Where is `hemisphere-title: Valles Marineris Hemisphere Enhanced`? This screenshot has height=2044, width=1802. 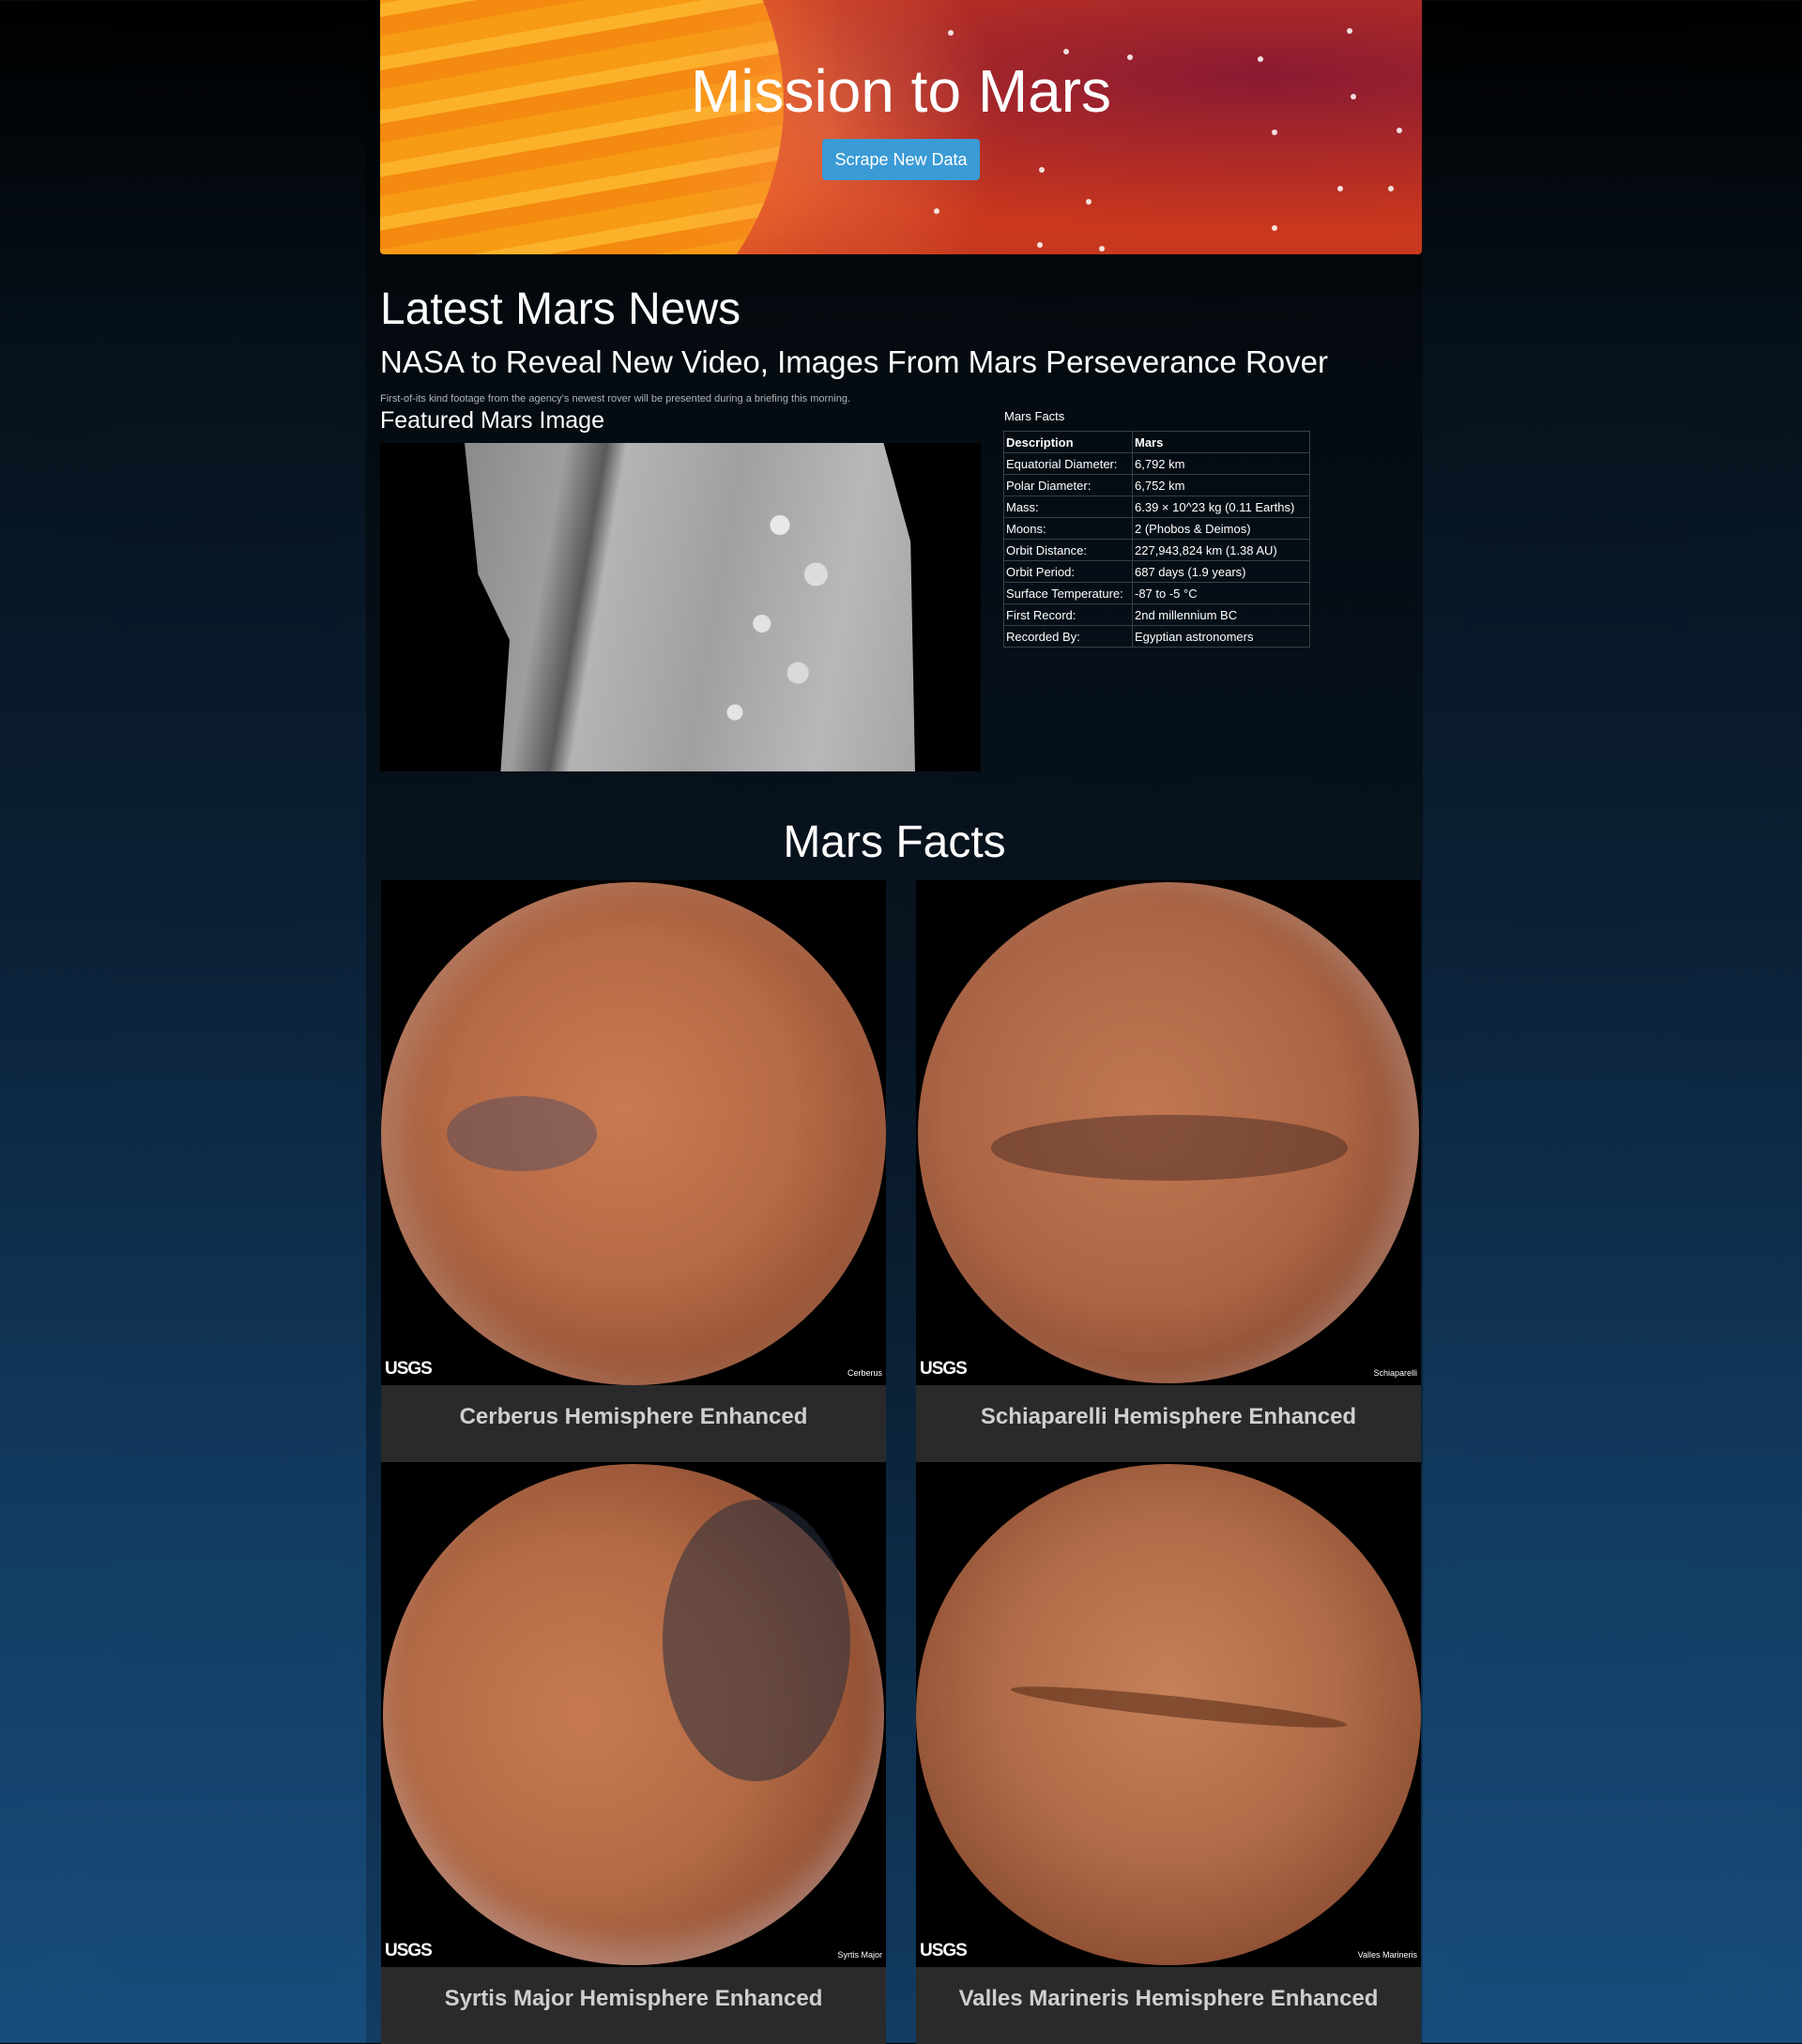
hemisphere-title: Valles Marineris Hemisphere Enhanced is located at coordinates (1169, 2005).